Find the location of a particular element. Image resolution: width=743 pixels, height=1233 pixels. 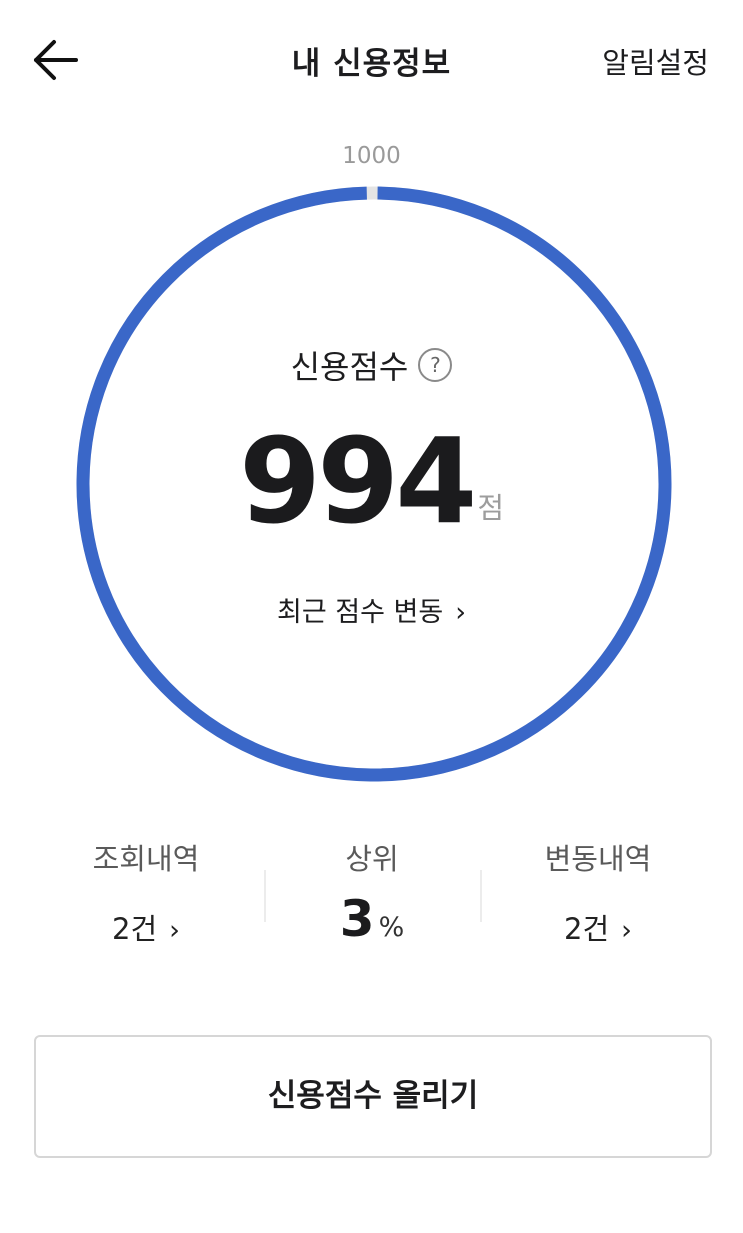

stats-row: 조회내역 2건 › 상위 3% 변동내역 2건 › is located at coordinates (371, 901).